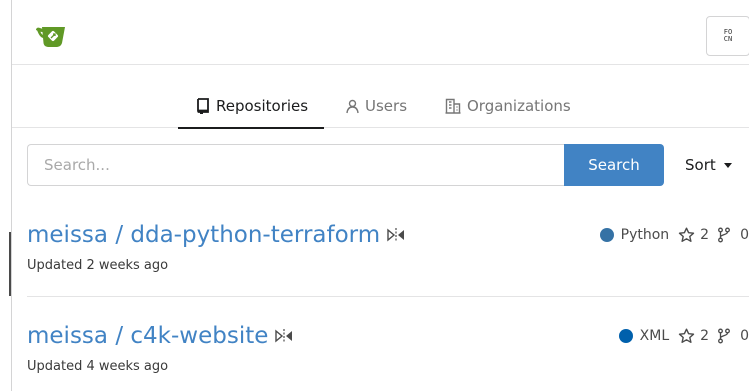 The width and height of the screenshot is (749, 391). What do you see at coordinates (654, 336) in the screenshot?
I see `repo-language: XML` at bounding box center [654, 336].